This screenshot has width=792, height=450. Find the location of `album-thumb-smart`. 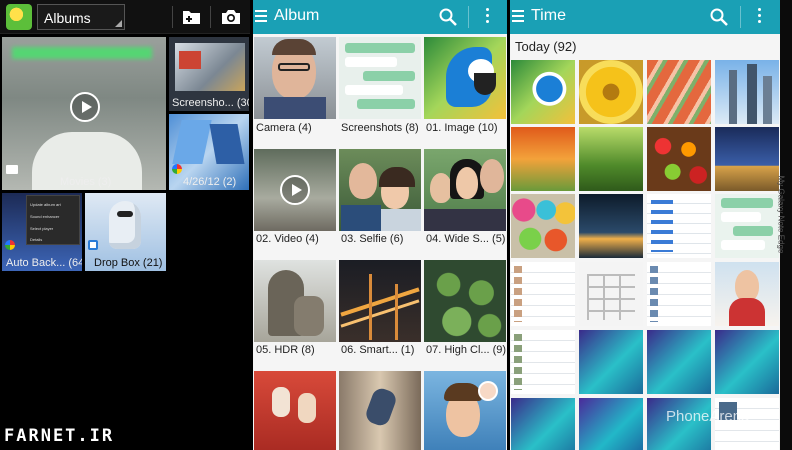

album-thumb-smart is located at coordinates (380, 301).